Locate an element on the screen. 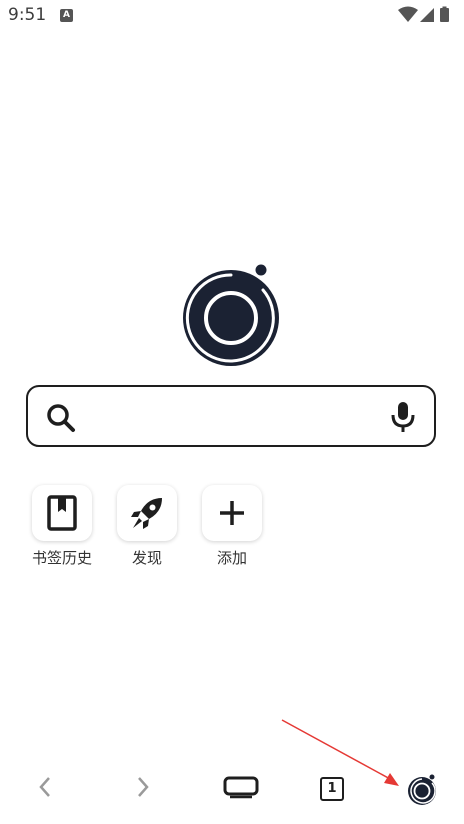 This screenshot has width=464, height=824. shortcut-bookmarks-history: 书签历史 is located at coordinates (62, 526).